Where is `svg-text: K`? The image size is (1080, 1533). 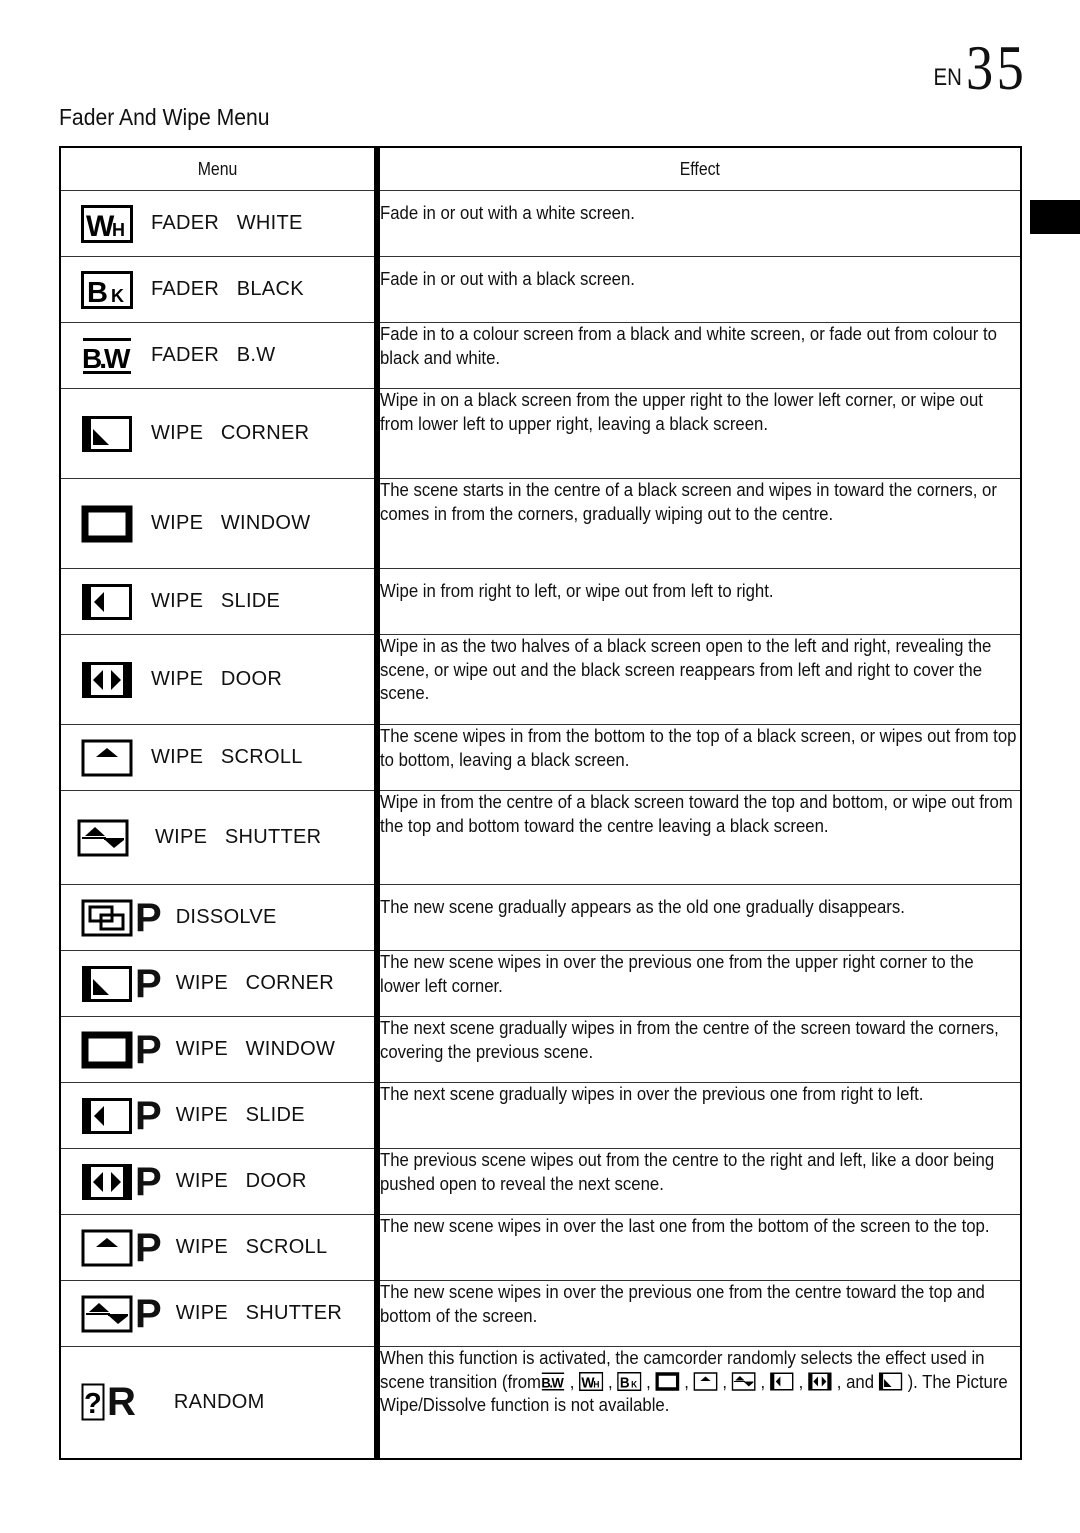
svg-text: K is located at coordinates (117, 296).